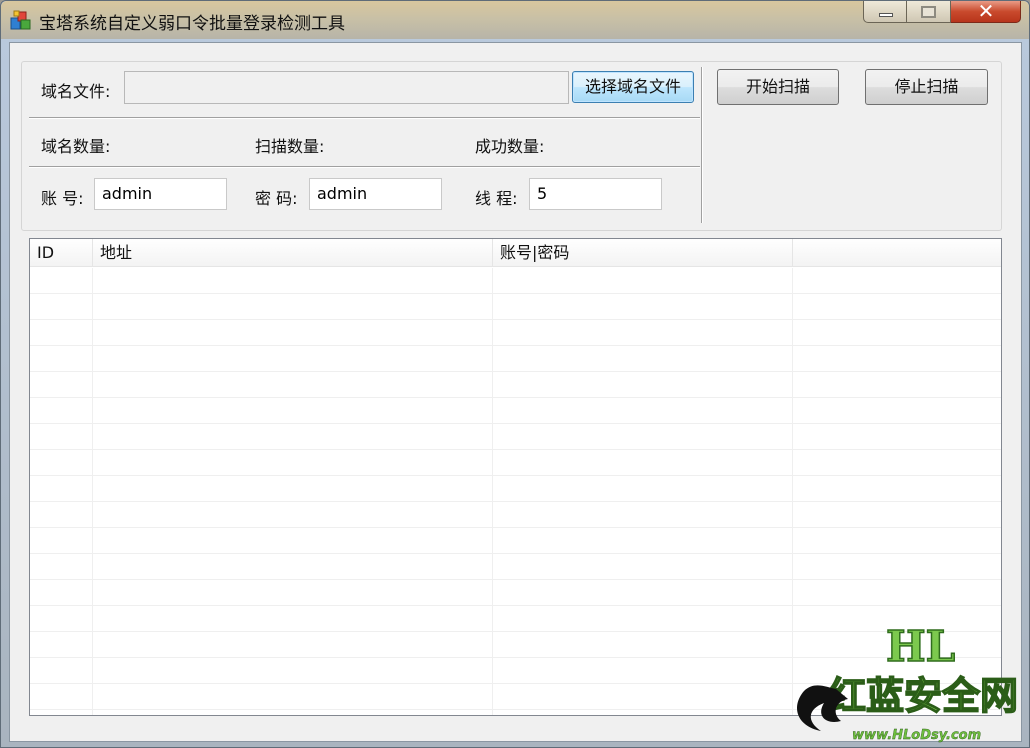 This screenshot has height=748, width=1030. What do you see at coordinates (916, 735) in the screenshot?
I see `watermark-url: www.HLoDsy.com` at bounding box center [916, 735].